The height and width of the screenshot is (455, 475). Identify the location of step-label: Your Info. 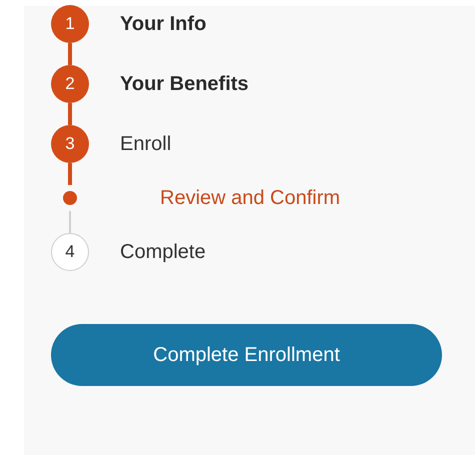
(163, 24).